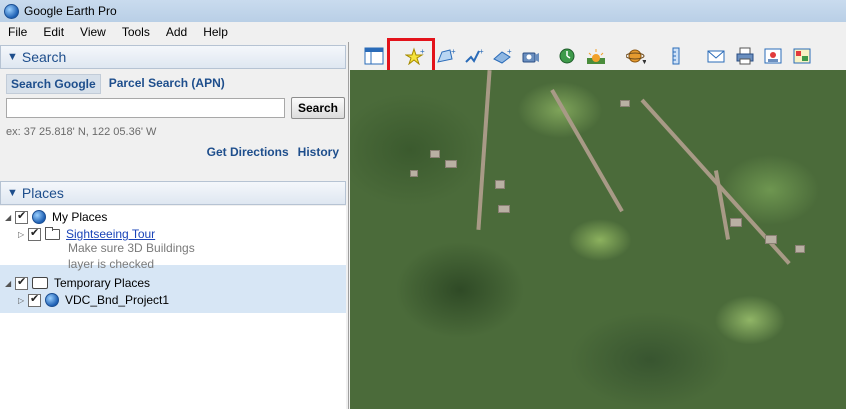 Image resolution: width=846 pixels, height=409 pixels. I want to click on search-tabs: Search Google Parcel Search (APN), so click(119, 84).